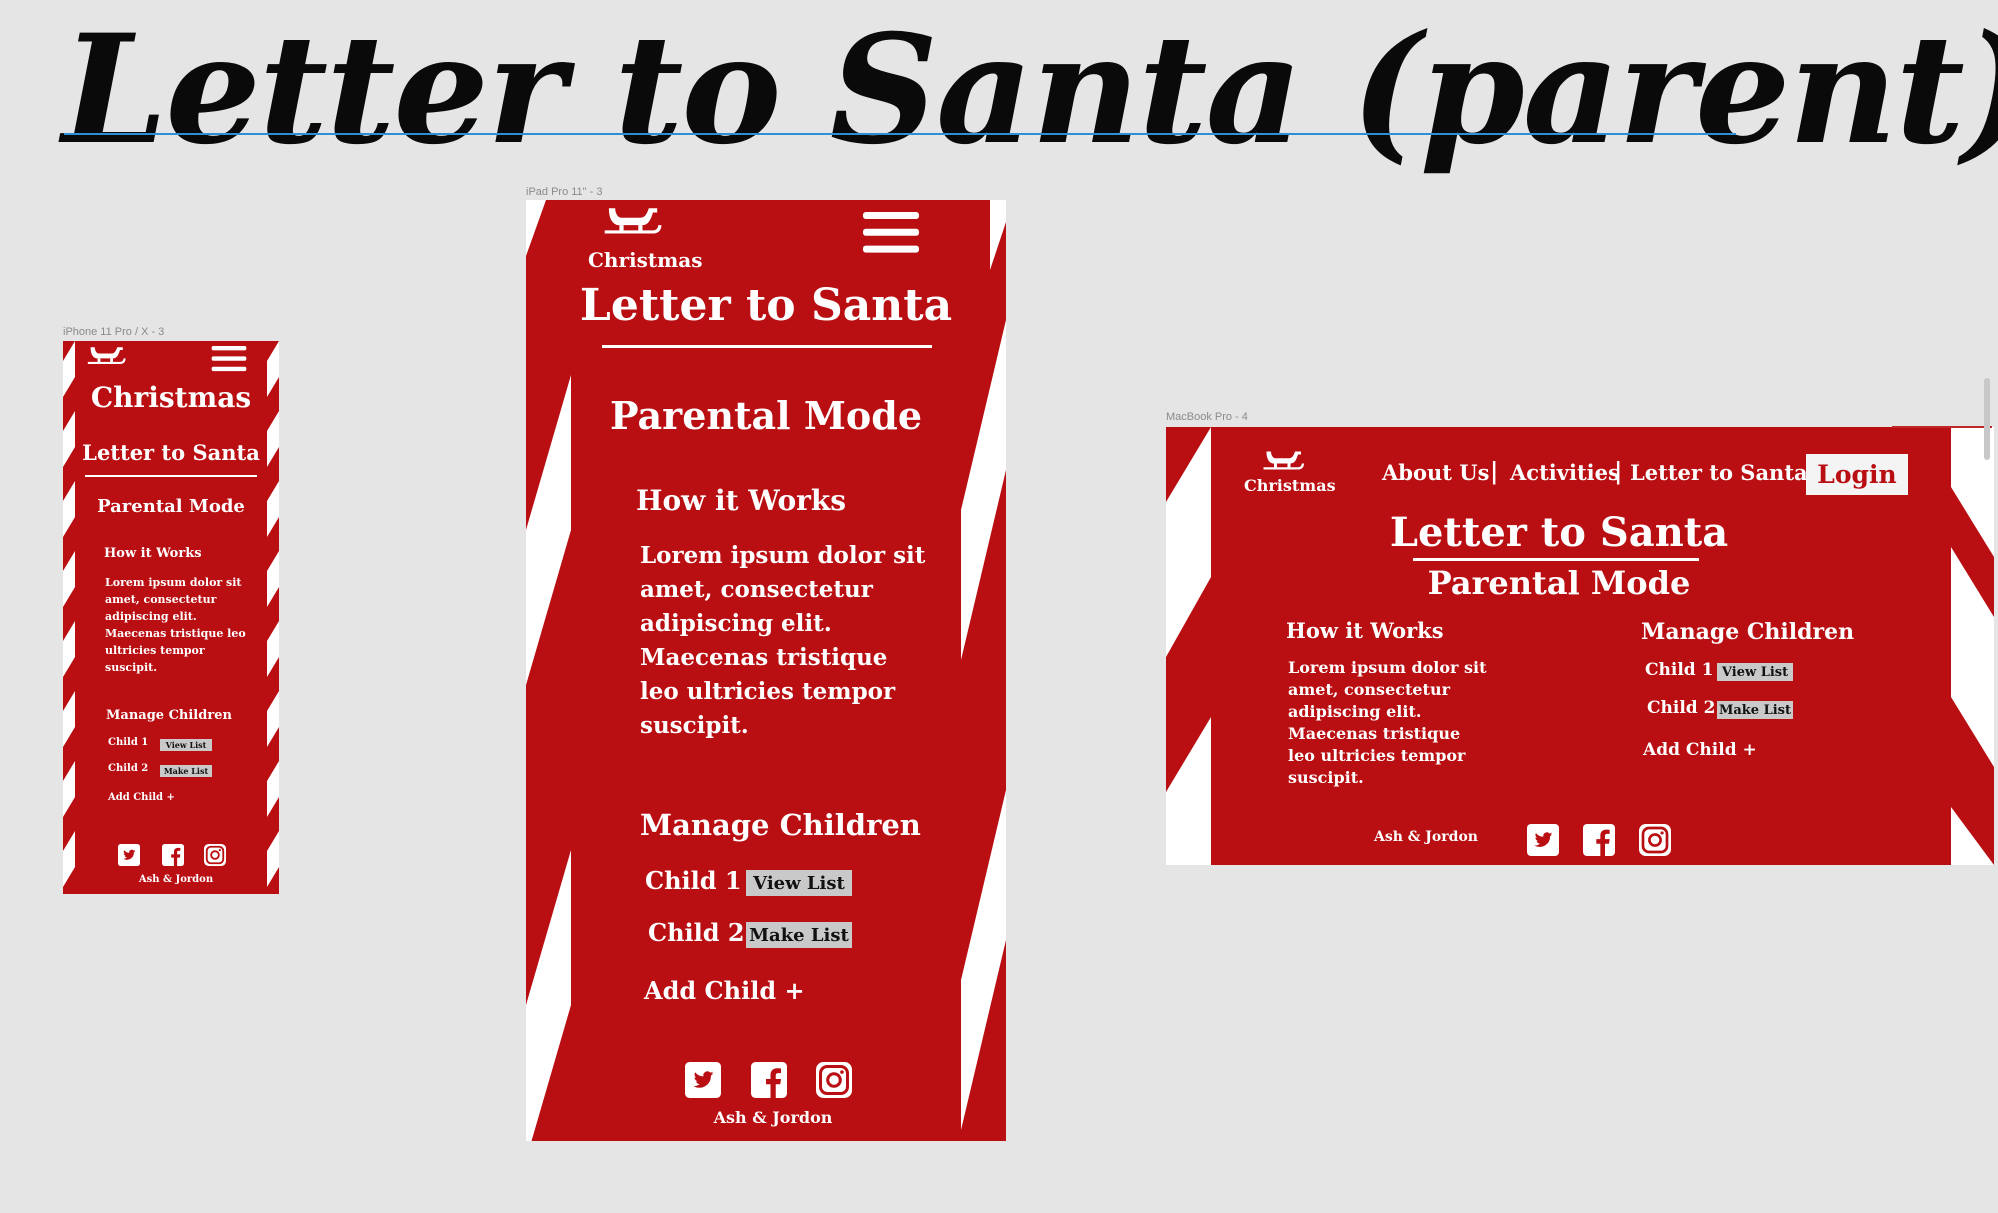 The image size is (1998, 1213). What do you see at coordinates (900, 134) in the screenshot?
I see `title-guide-line` at bounding box center [900, 134].